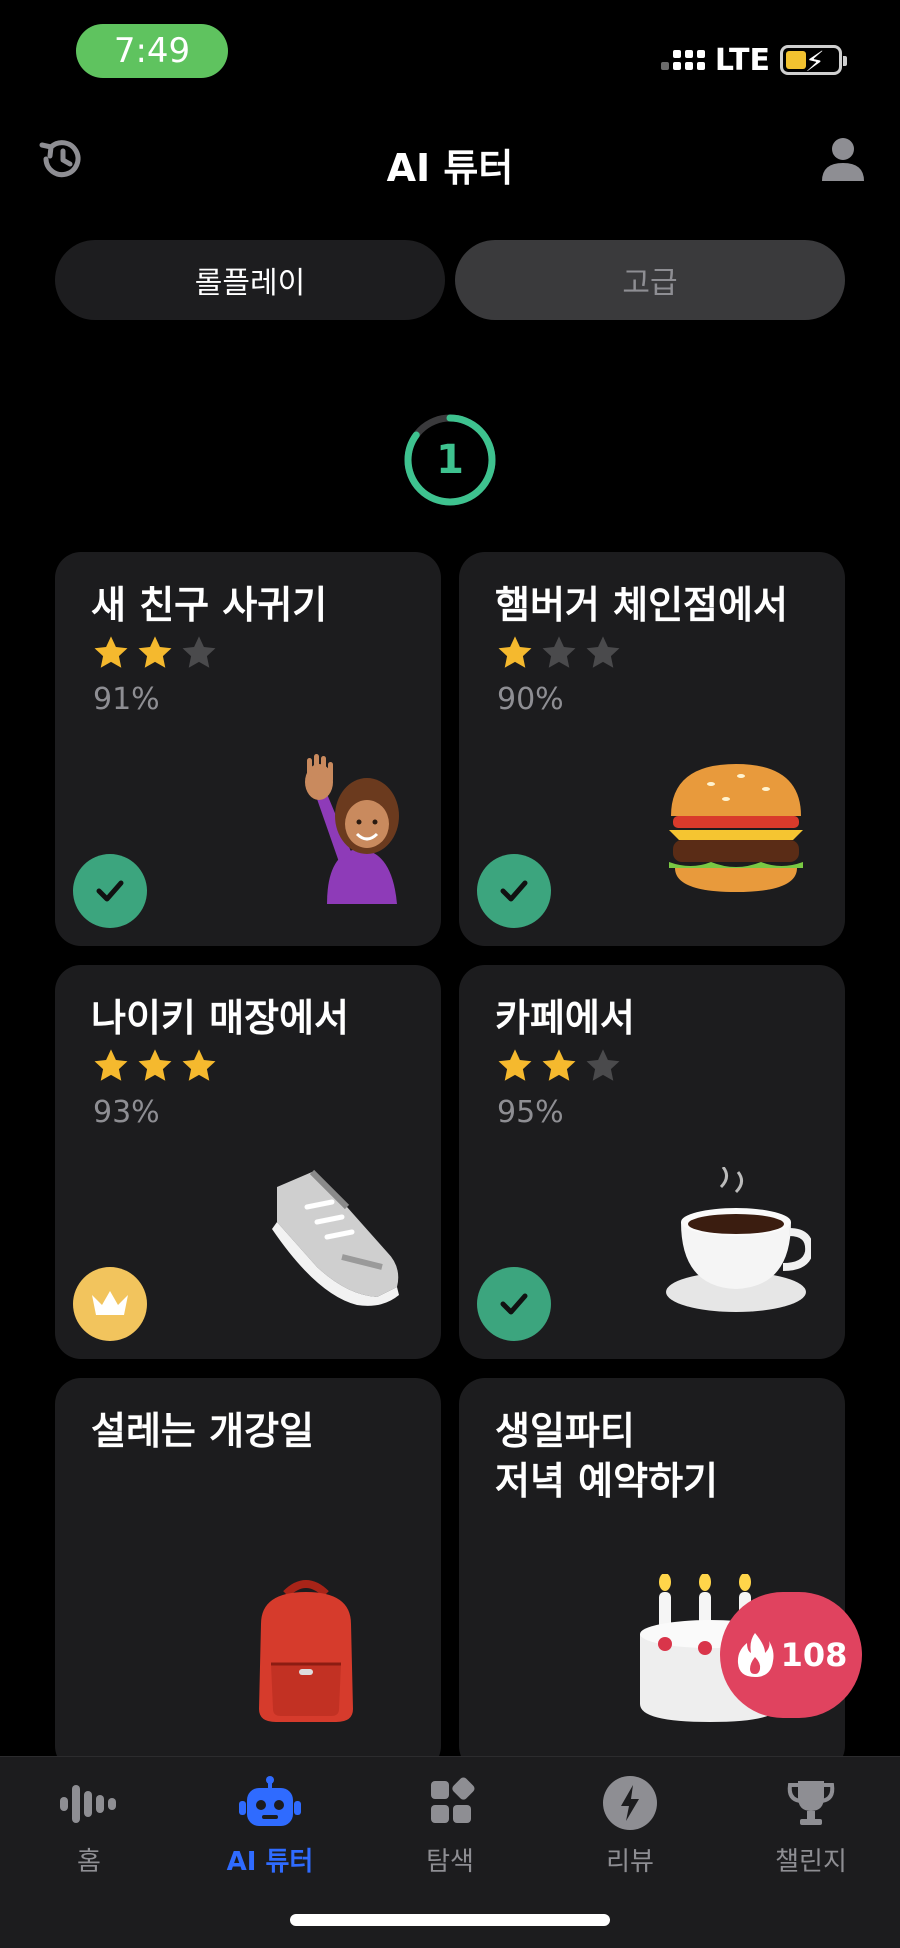 The height and width of the screenshot is (1948, 900). I want to click on tab-label: 리뷰, so click(630, 1862).